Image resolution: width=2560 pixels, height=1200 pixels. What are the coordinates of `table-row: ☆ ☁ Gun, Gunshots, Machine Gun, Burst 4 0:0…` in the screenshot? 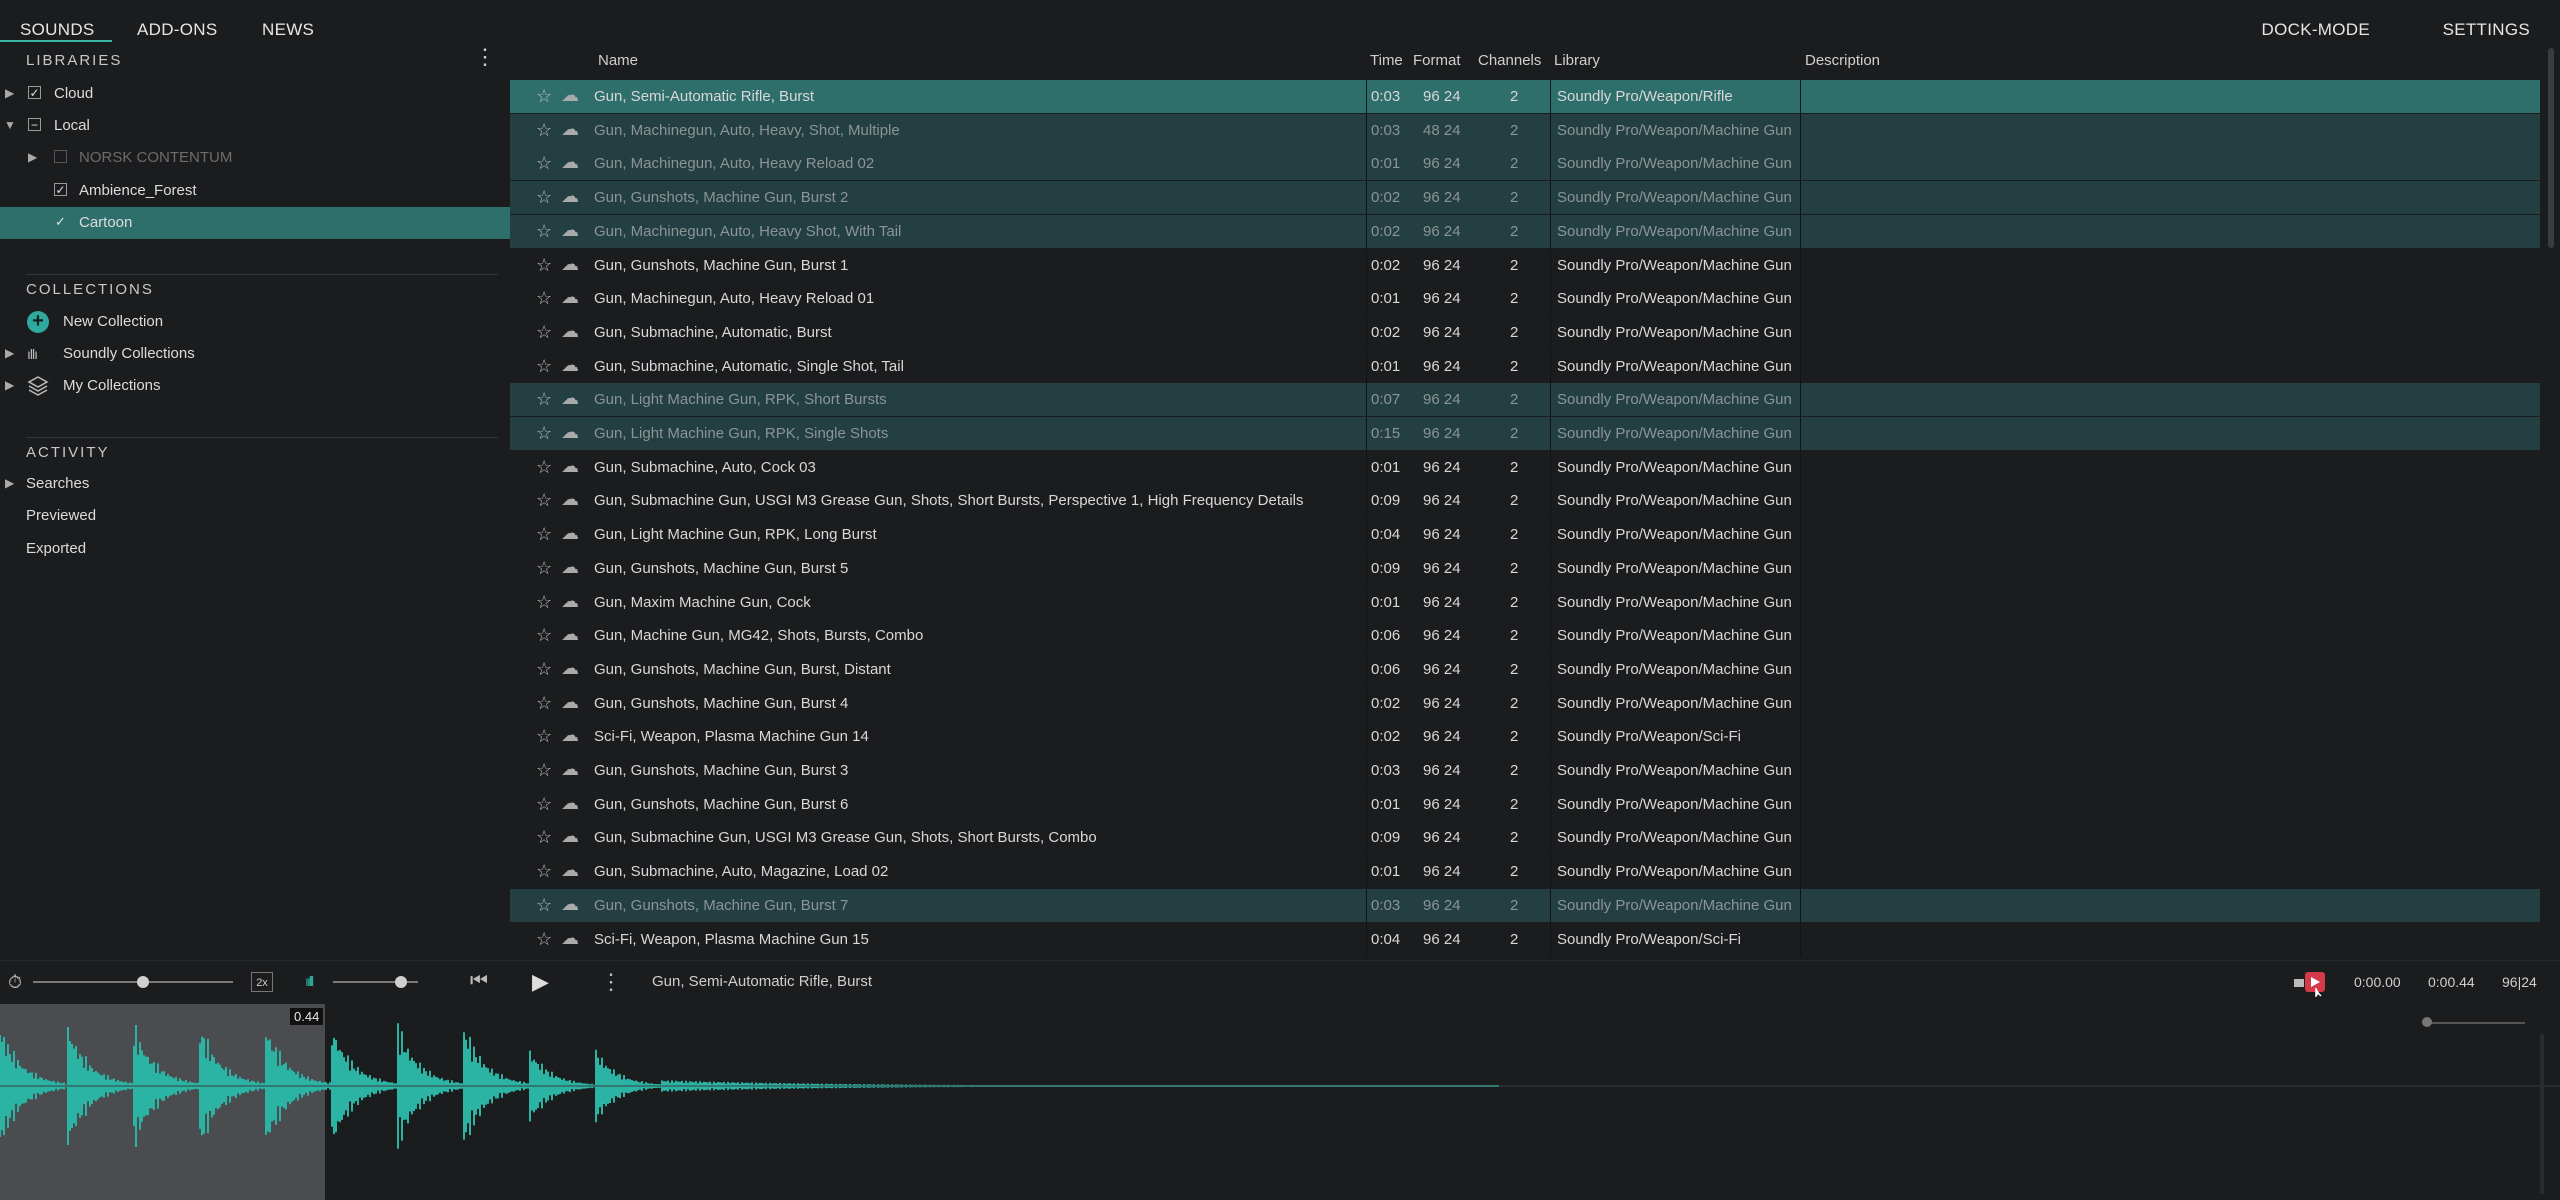 It's located at (1525, 703).